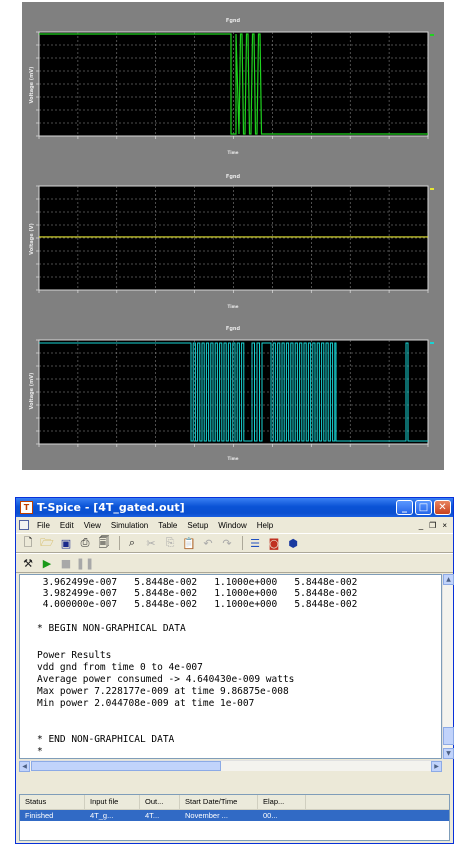 The image size is (467, 851). Describe the element at coordinates (234, 507) in the screenshot. I see `title-bar: T T-Spice - [4T_gated.out] _ □ ✕` at that location.